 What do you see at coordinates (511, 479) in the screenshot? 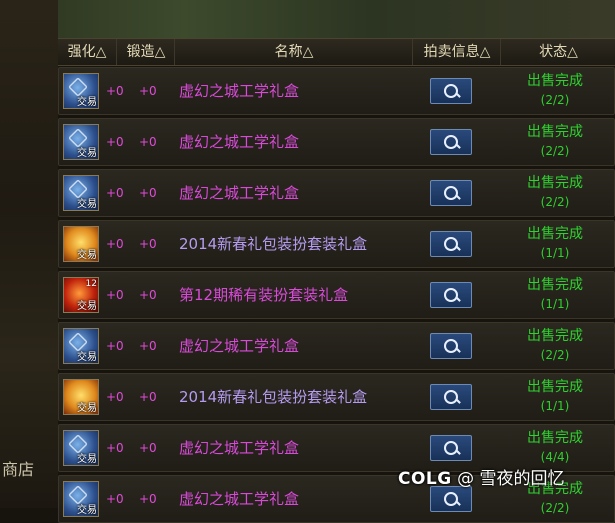
I see `watermark-author: @ 雪夜的回忆` at bounding box center [511, 479].